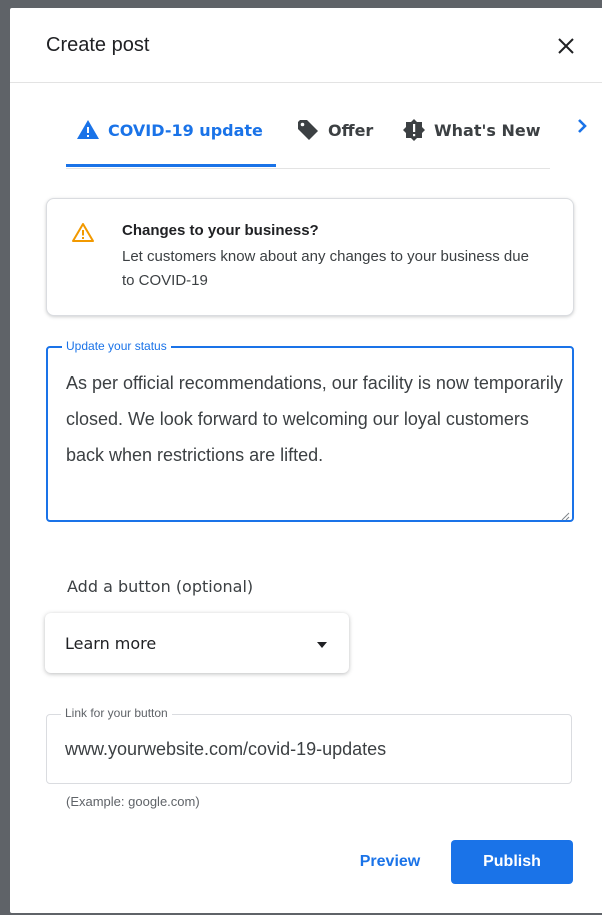 The height and width of the screenshot is (915, 602). What do you see at coordinates (171, 165) in the screenshot?
I see `active-tab-indicator` at bounding box center [171, 165].